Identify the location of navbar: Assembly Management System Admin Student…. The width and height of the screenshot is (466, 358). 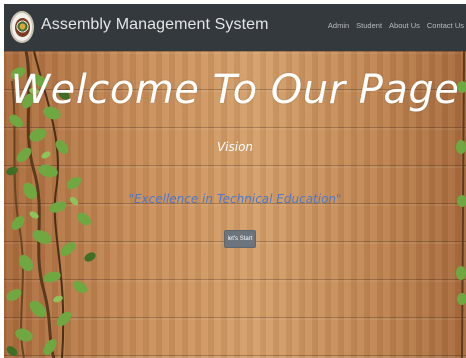
(235, 27).